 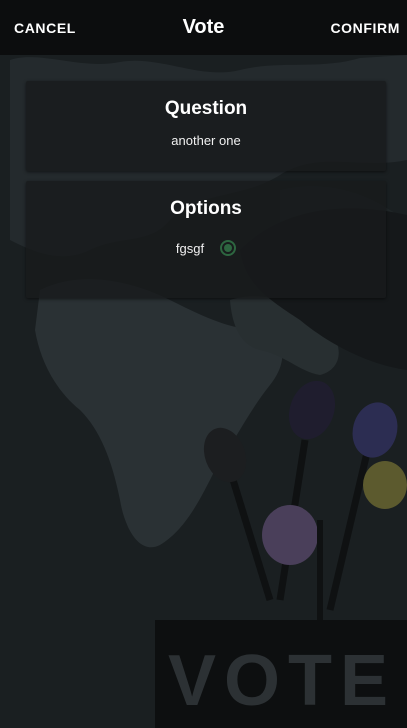 I want to click on options-card: Options fgsgf, so click(x=206, y=239).